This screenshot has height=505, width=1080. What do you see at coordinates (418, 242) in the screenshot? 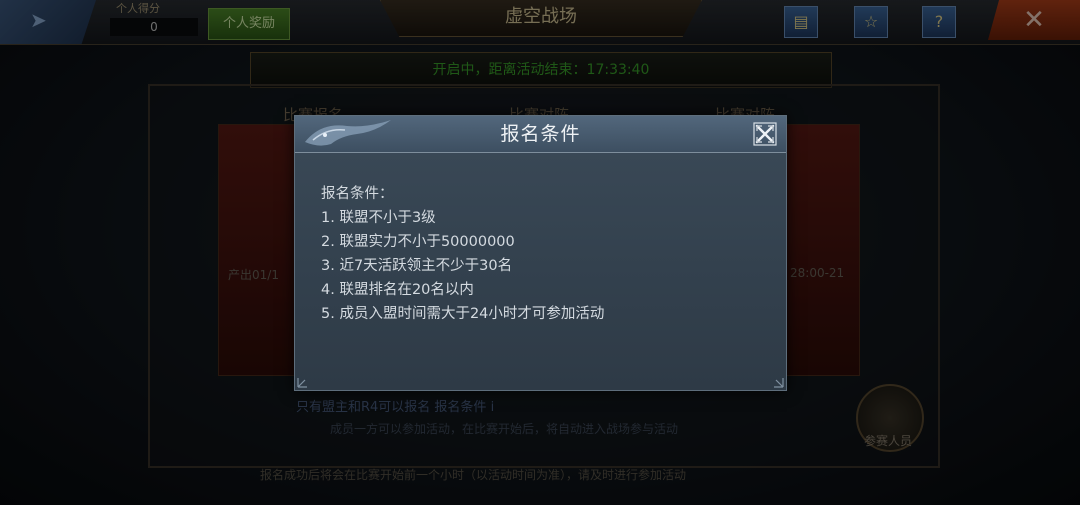
I see `condition-item: 2. 联盟实力不小于50000000` at bounding box center [418, 242].